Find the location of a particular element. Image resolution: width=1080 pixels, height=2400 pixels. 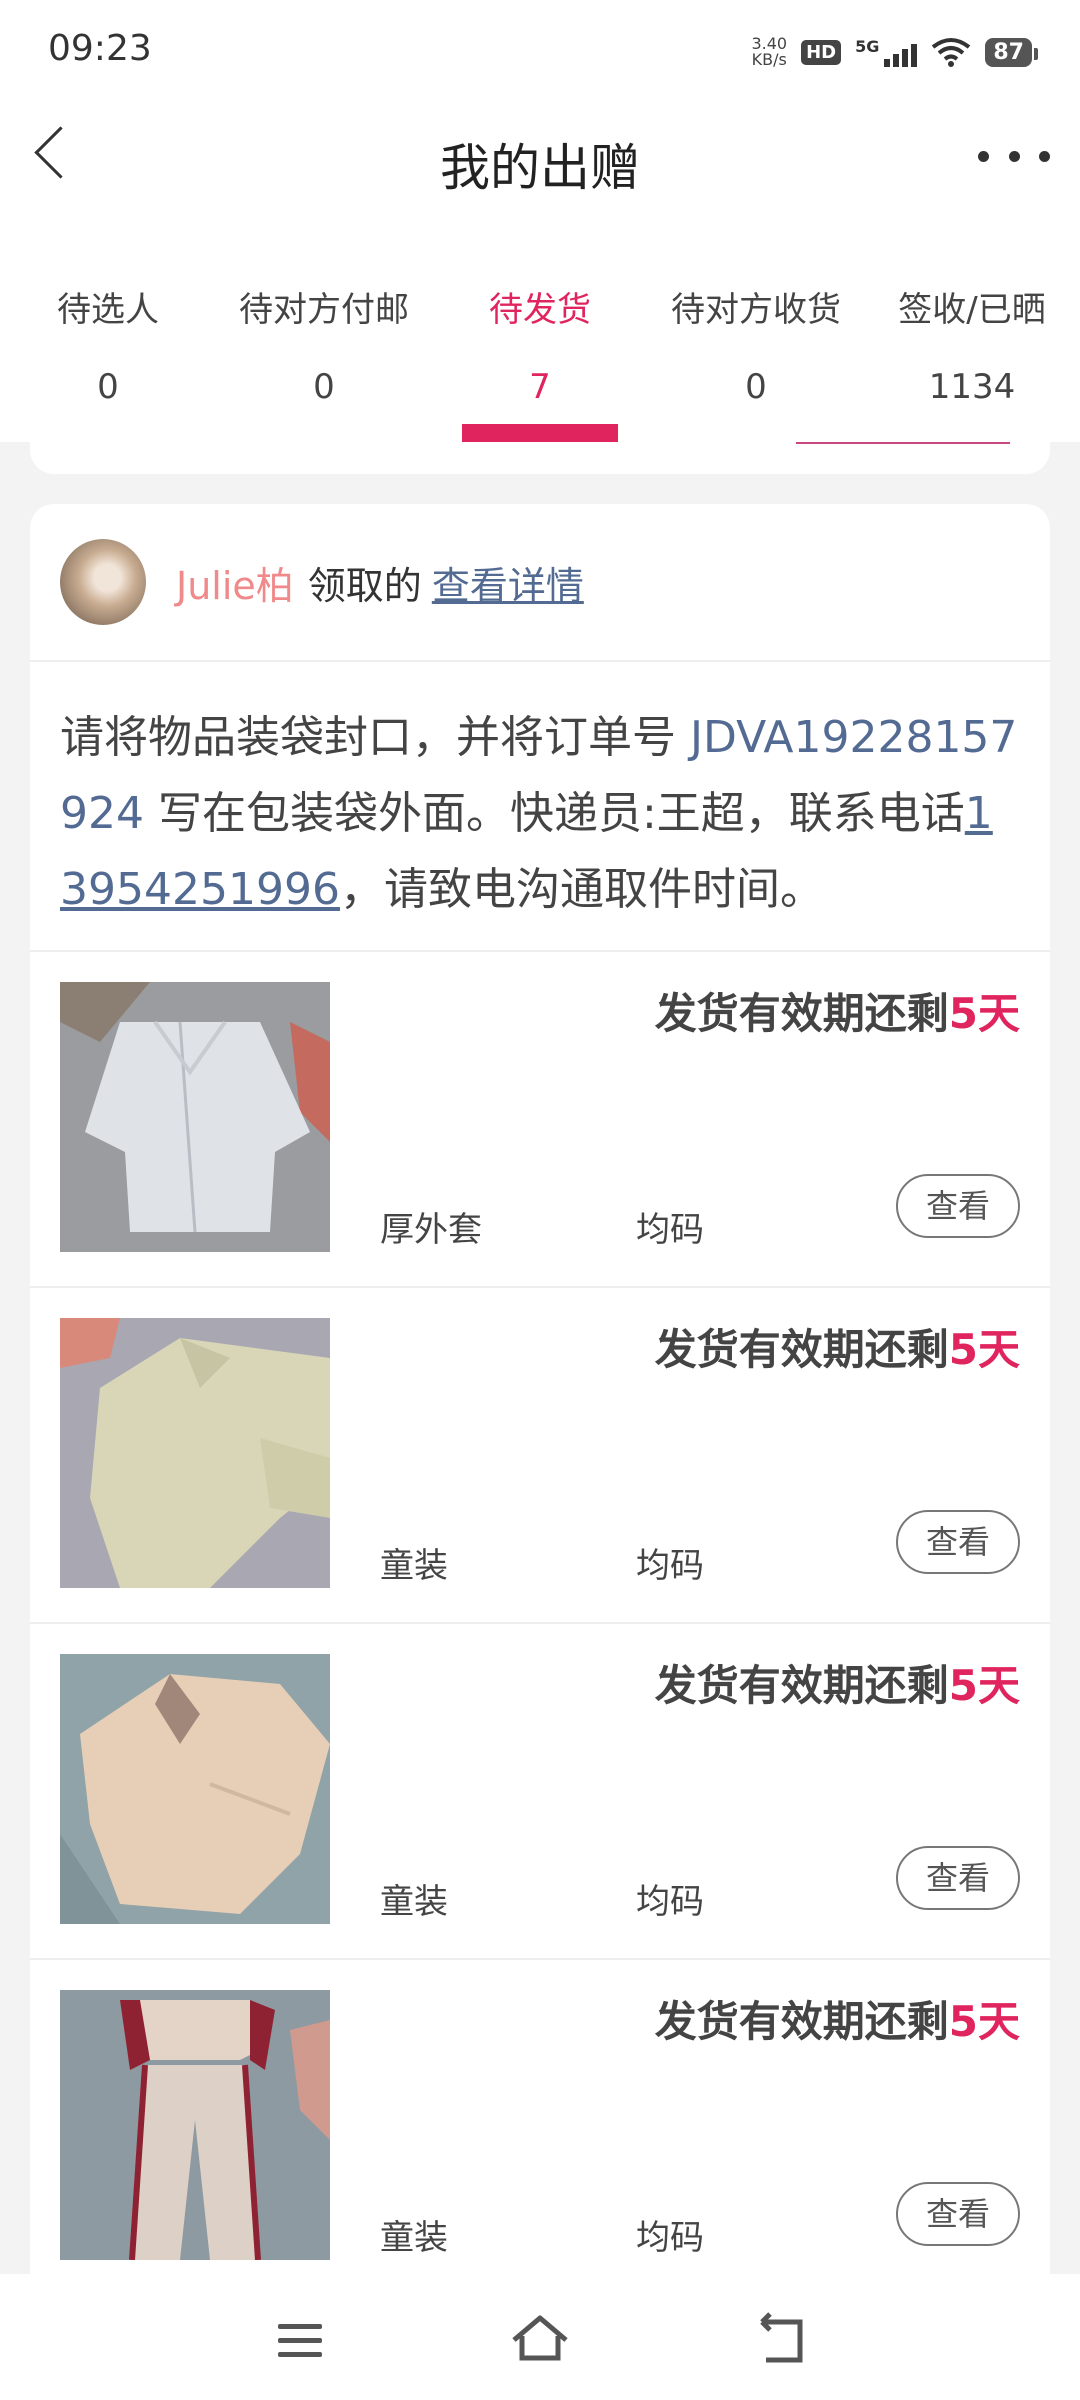

tab-label: 待选人 is located at coordinates (108, 310).